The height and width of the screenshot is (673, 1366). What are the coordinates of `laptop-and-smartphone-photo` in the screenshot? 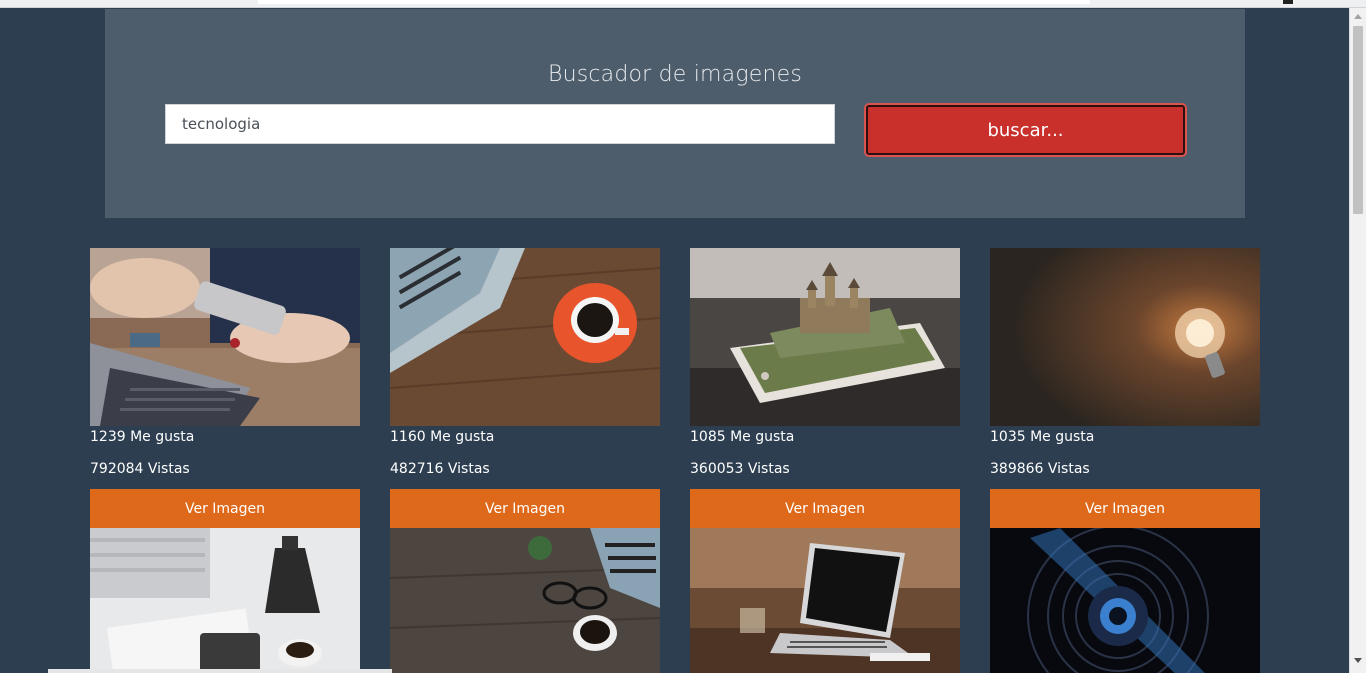 It's located at (225, 337).